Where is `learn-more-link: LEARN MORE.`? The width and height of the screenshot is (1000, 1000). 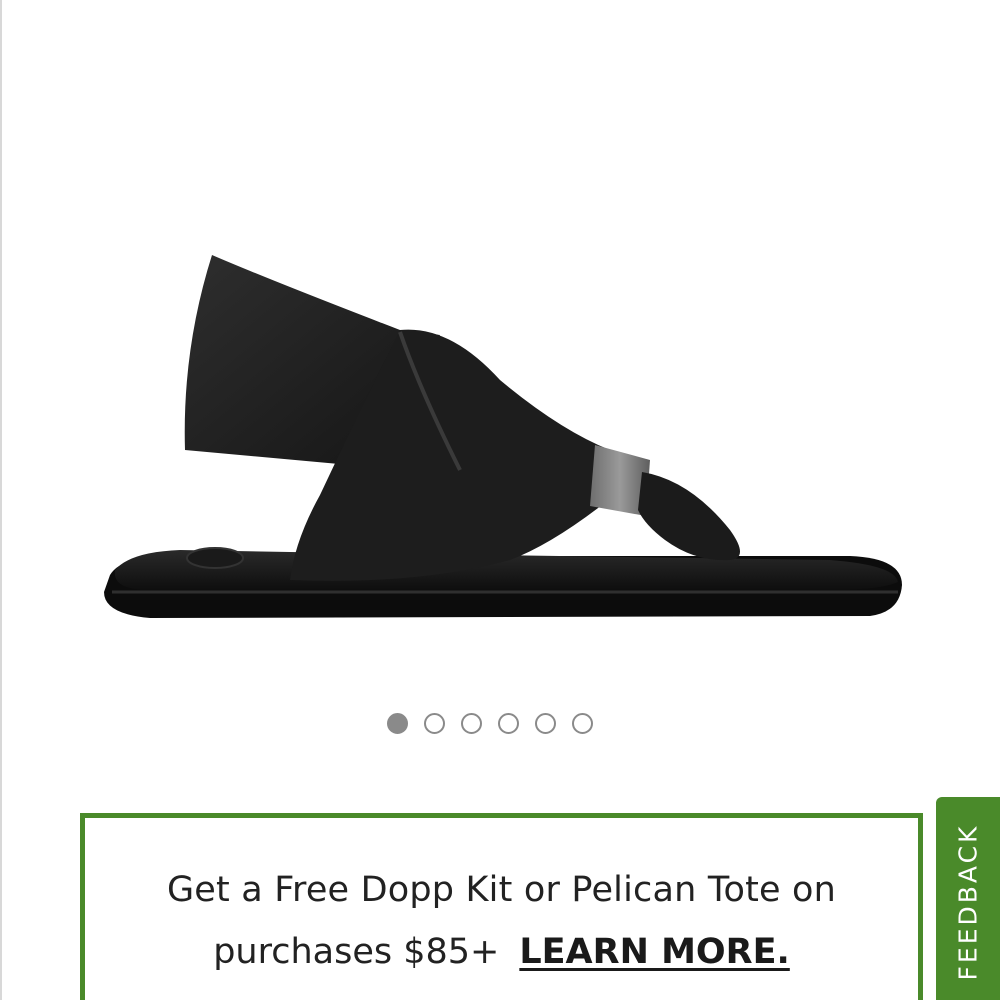 learn-more-link: LEARN MORE. is located at coordinates (654, 952).